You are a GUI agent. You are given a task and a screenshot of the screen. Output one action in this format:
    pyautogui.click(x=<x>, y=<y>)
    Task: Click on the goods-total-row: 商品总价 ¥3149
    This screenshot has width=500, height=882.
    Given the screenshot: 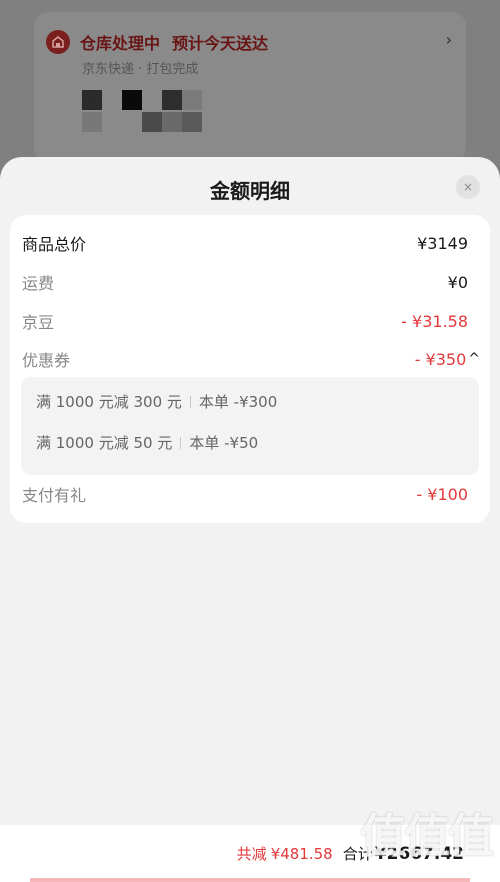 What is the action you would take?
    pyautogui.click(x=245, y=243)
    